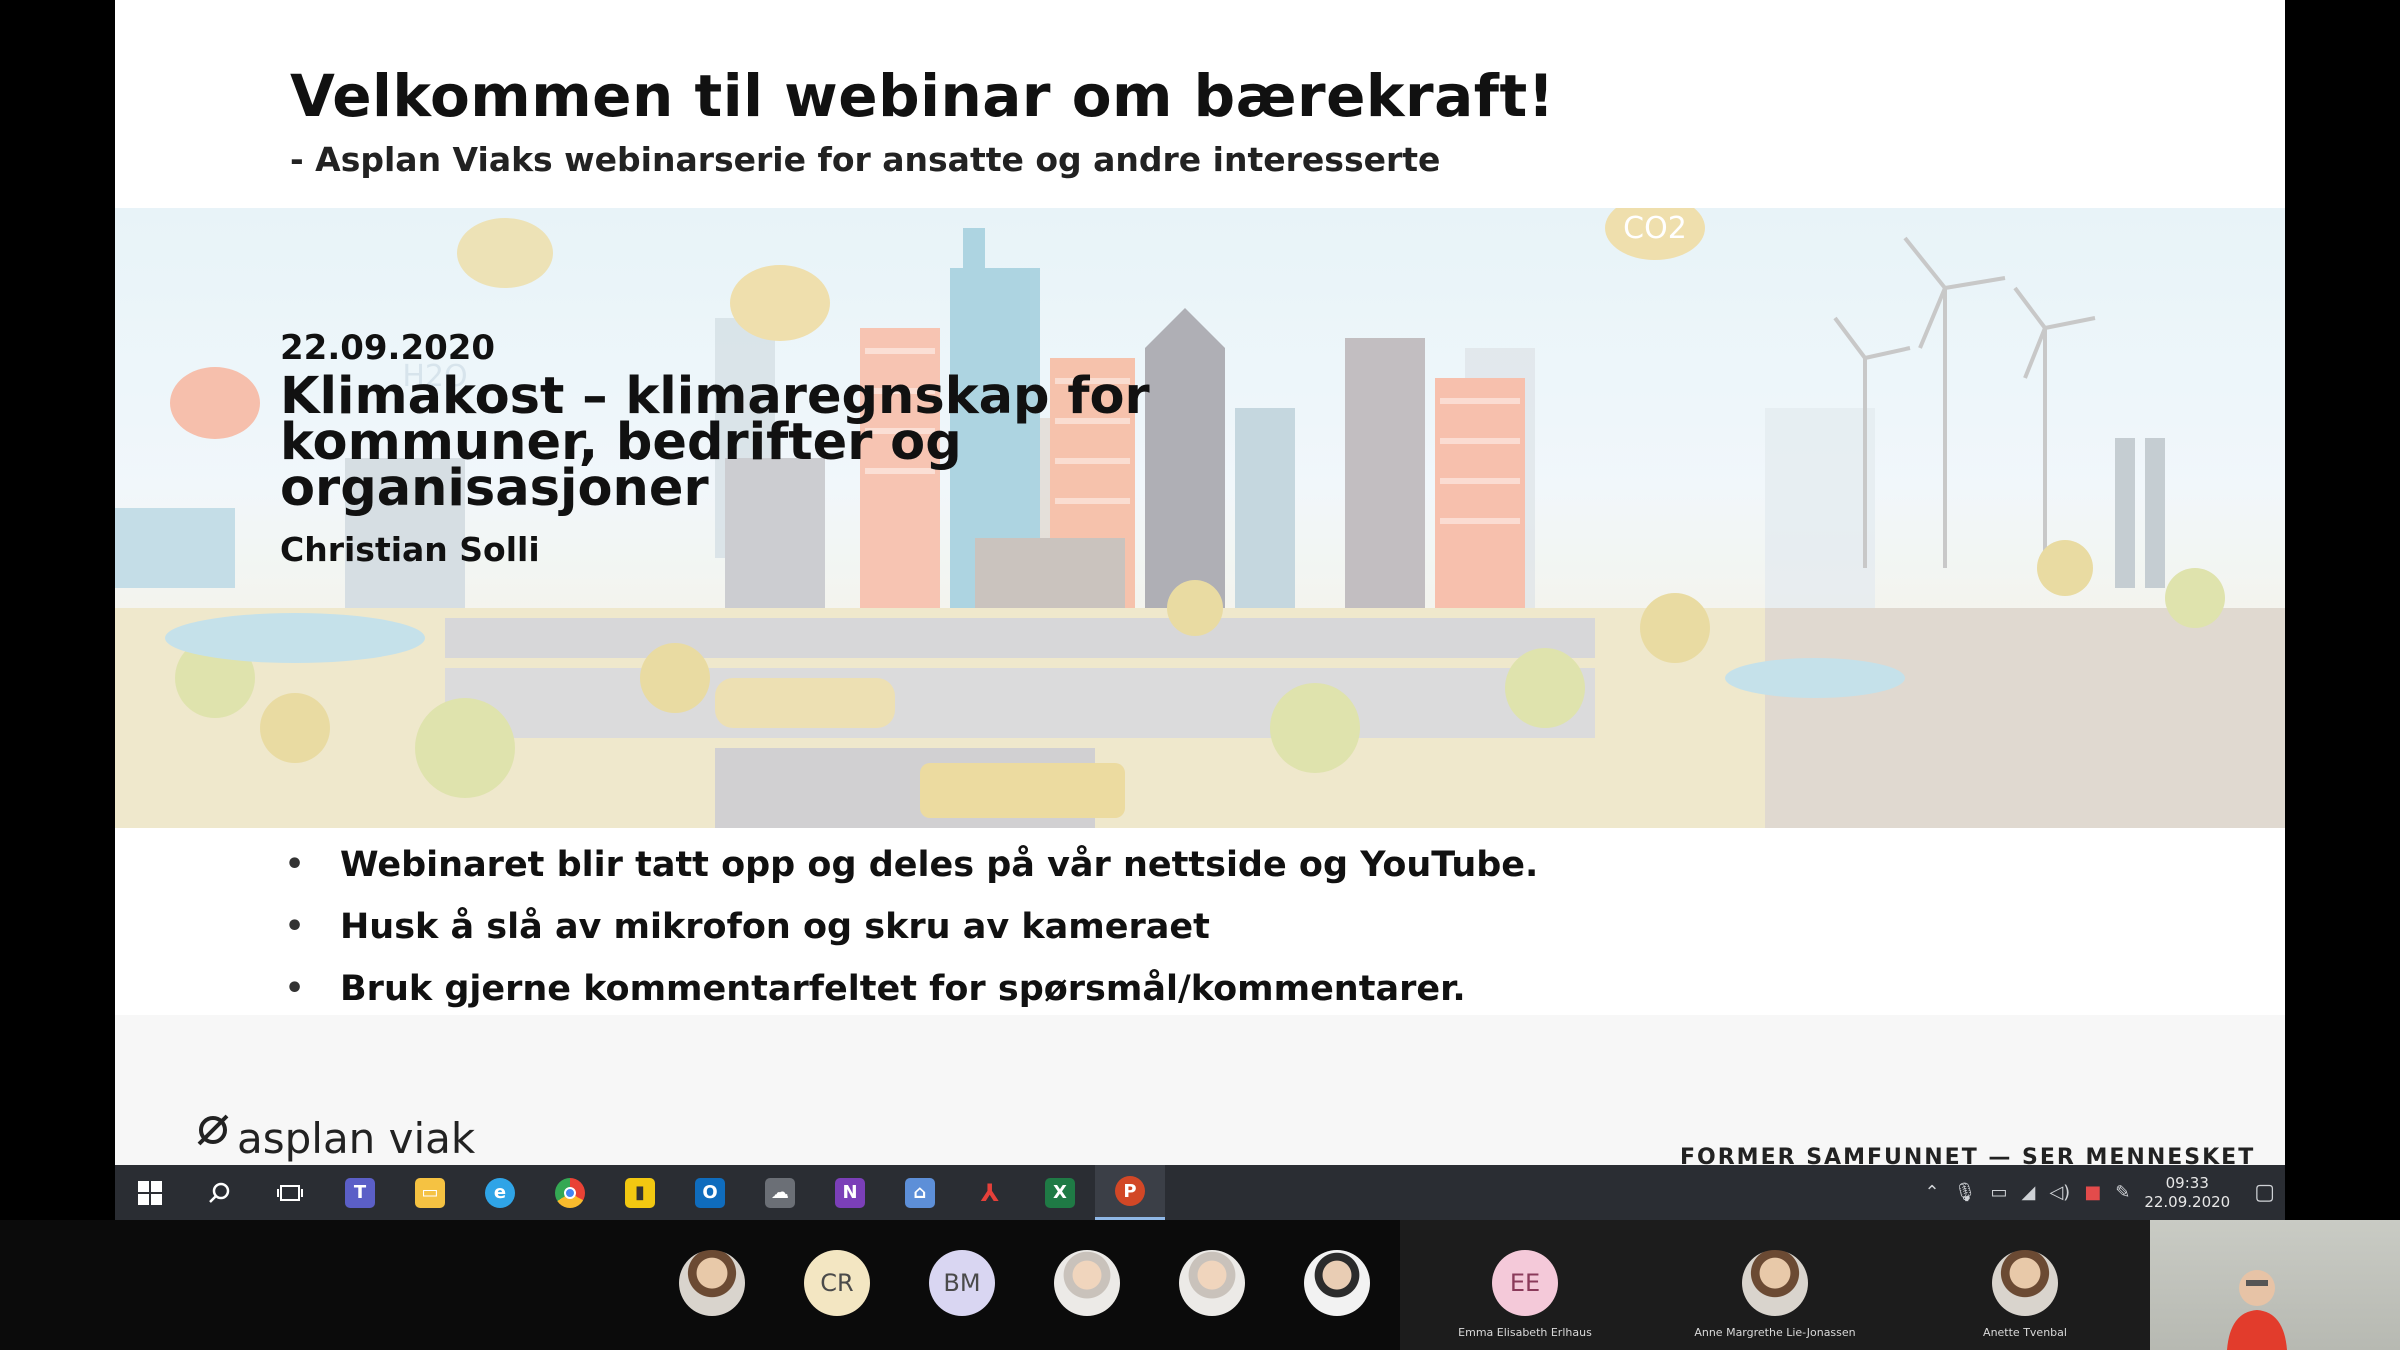 The width and height of the screenshot is (2400, 1350). I want to click on avatar: BM, so click(962, 1283).